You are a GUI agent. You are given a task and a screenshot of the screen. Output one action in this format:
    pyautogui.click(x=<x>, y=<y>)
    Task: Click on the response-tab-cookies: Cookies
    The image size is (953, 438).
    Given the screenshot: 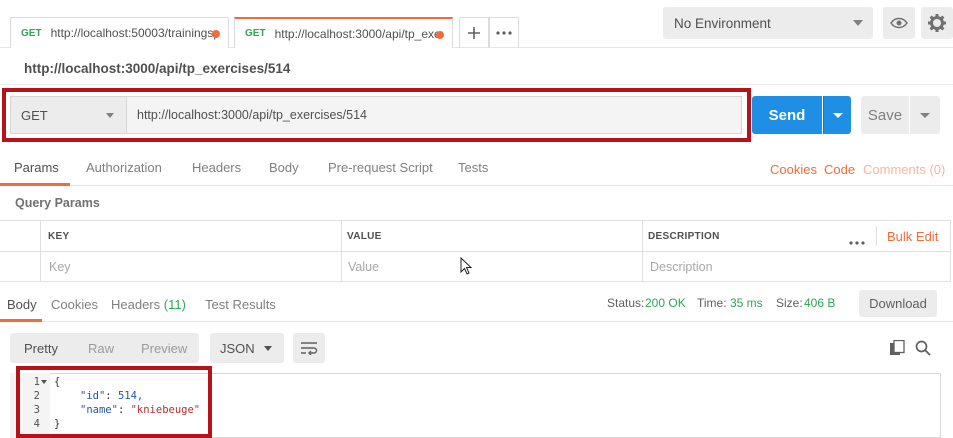 What is the action you would take?
    pyautogui.click(x=74, y=304)
    